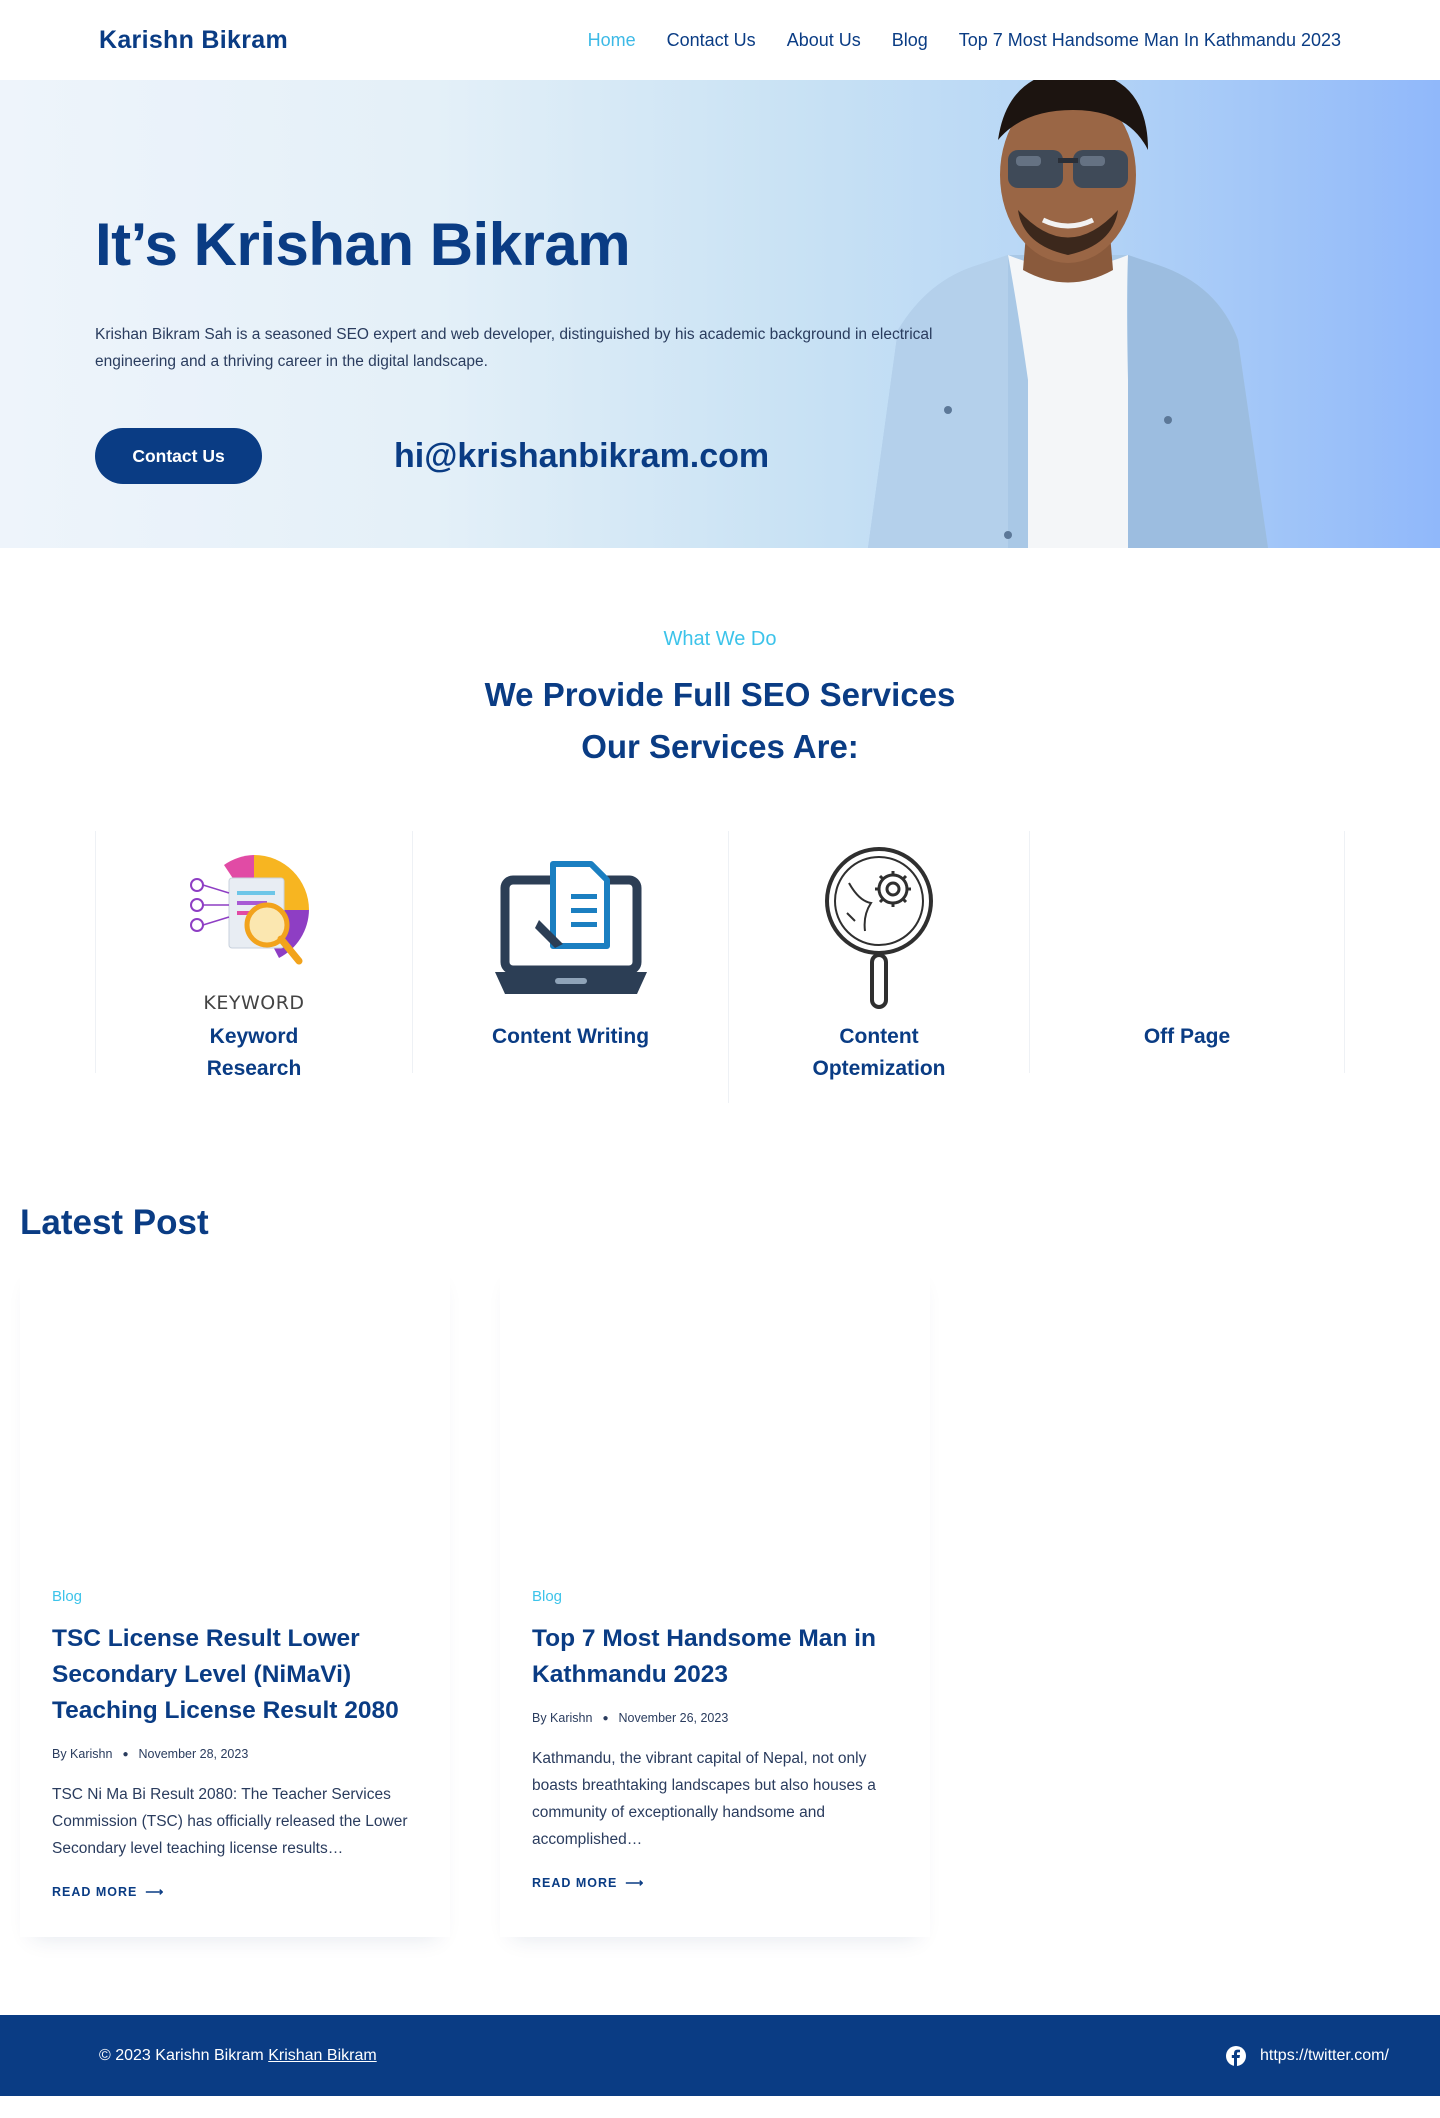 This screenshot has width=1440, height=2118. Describe the element at coordinates (1187, 1037) in the screenshot. I see `service-name: Off Page` at that location.